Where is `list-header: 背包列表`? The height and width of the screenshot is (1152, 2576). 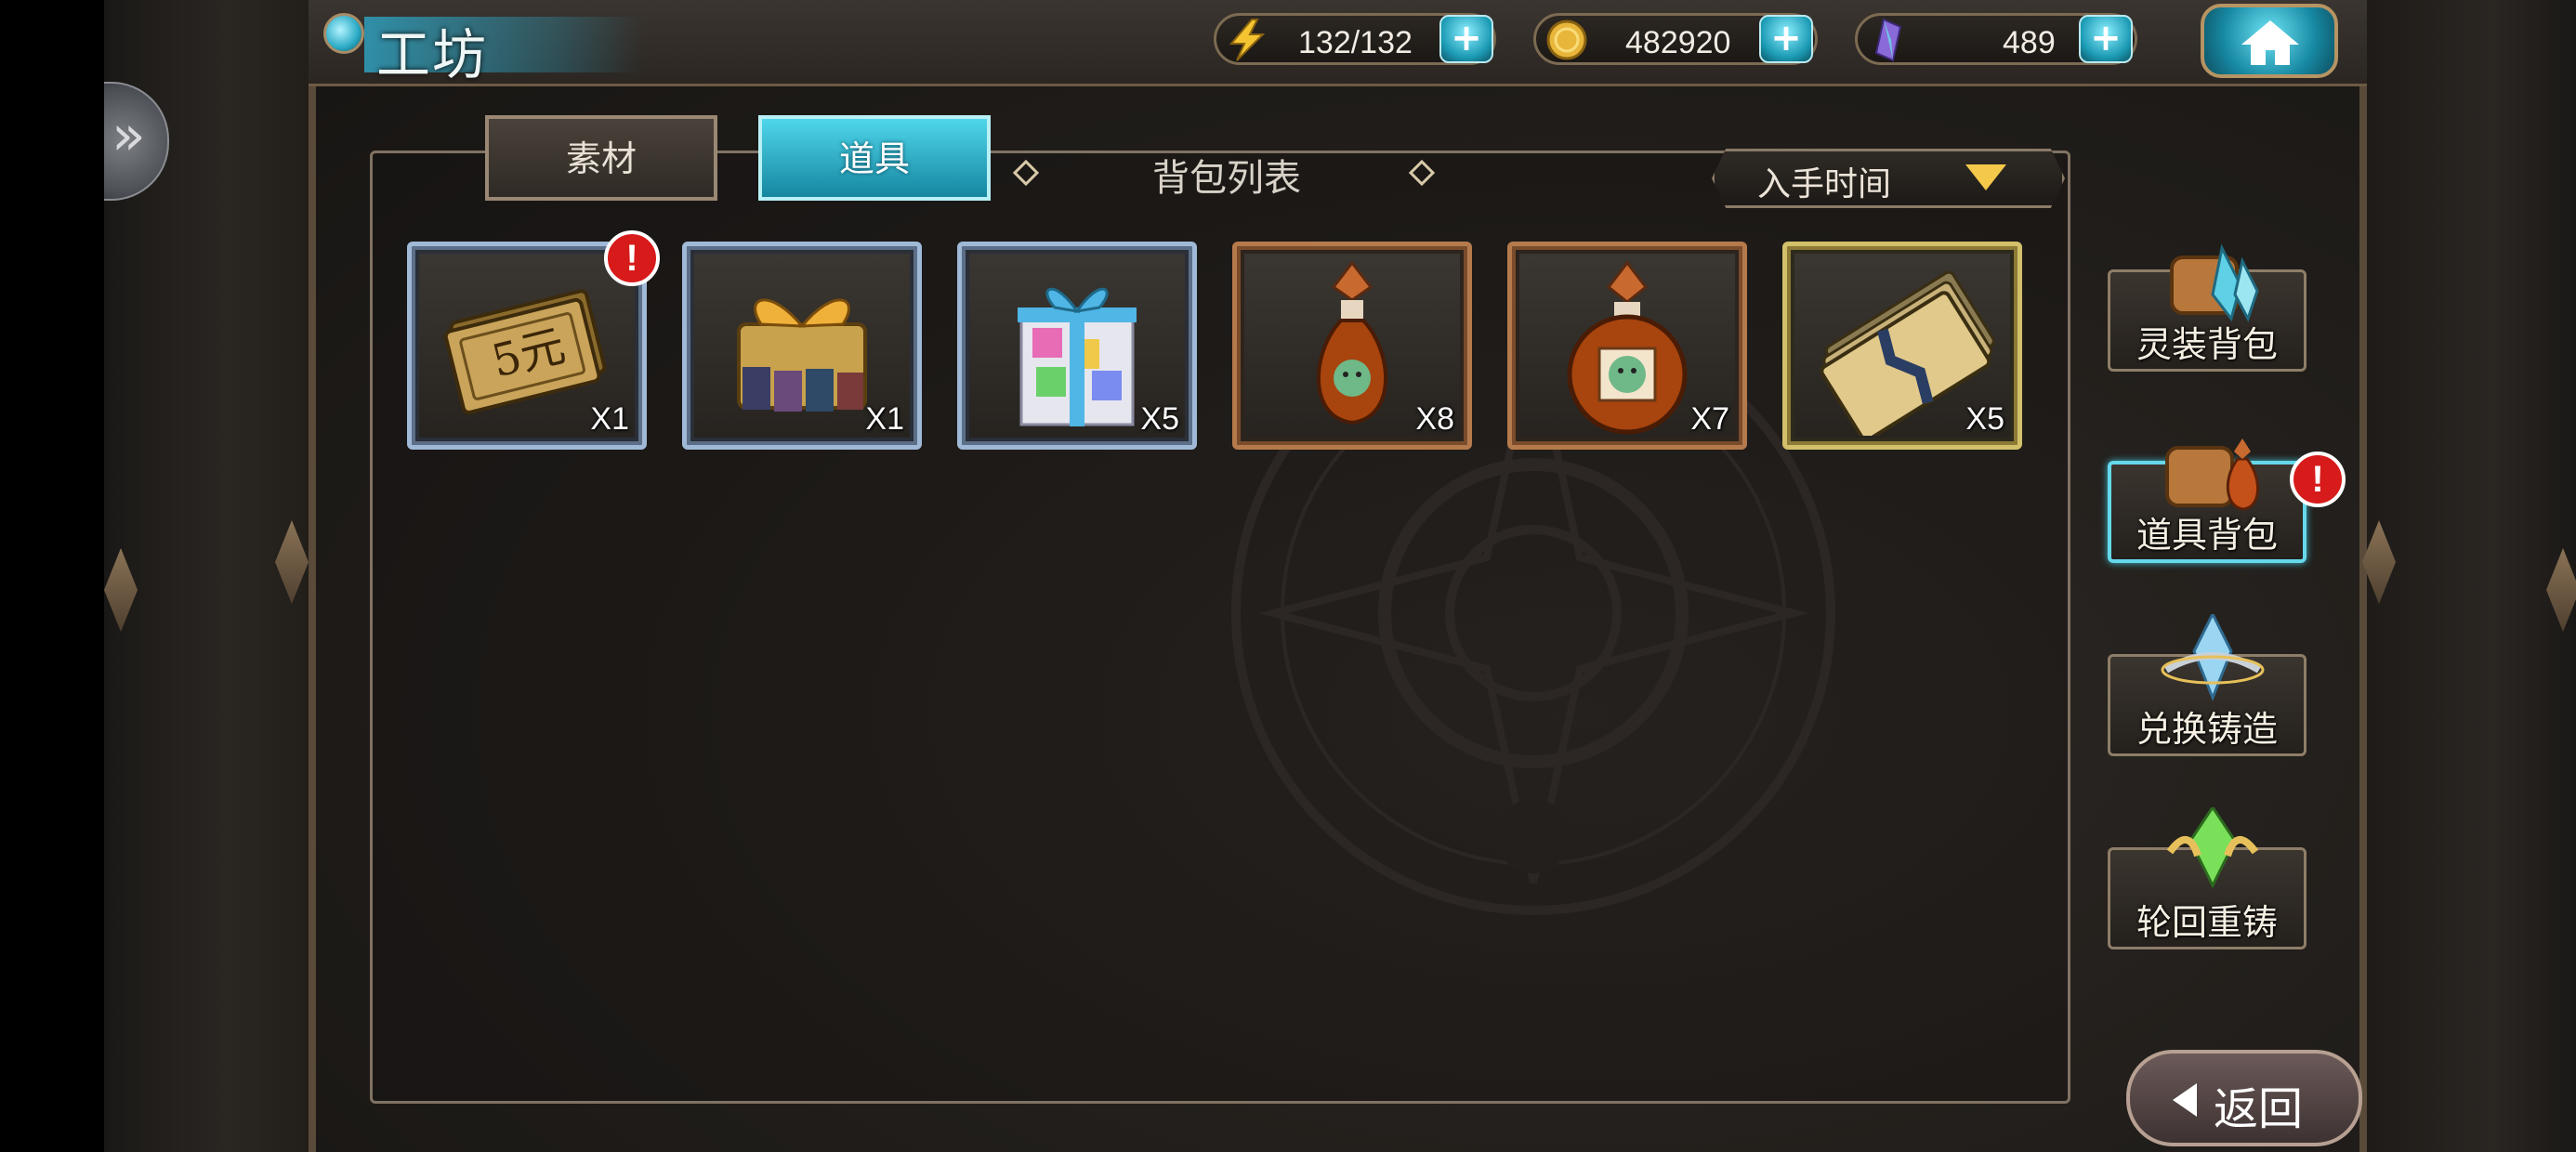 list-header: 背包列表 is located at coordinates (1226, 178).